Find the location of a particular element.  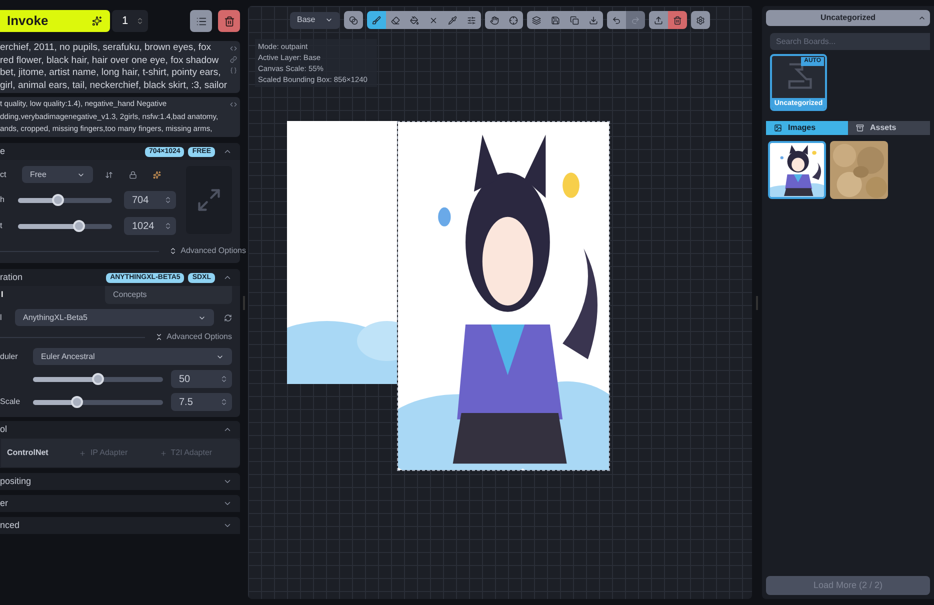

upload-button is located at coordinates (658, 20).